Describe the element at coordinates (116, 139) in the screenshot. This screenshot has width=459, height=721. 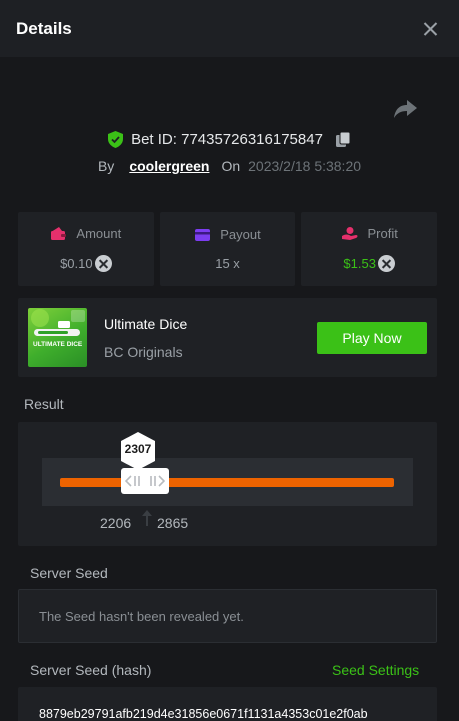
I see `shield-check-icon` at that location.